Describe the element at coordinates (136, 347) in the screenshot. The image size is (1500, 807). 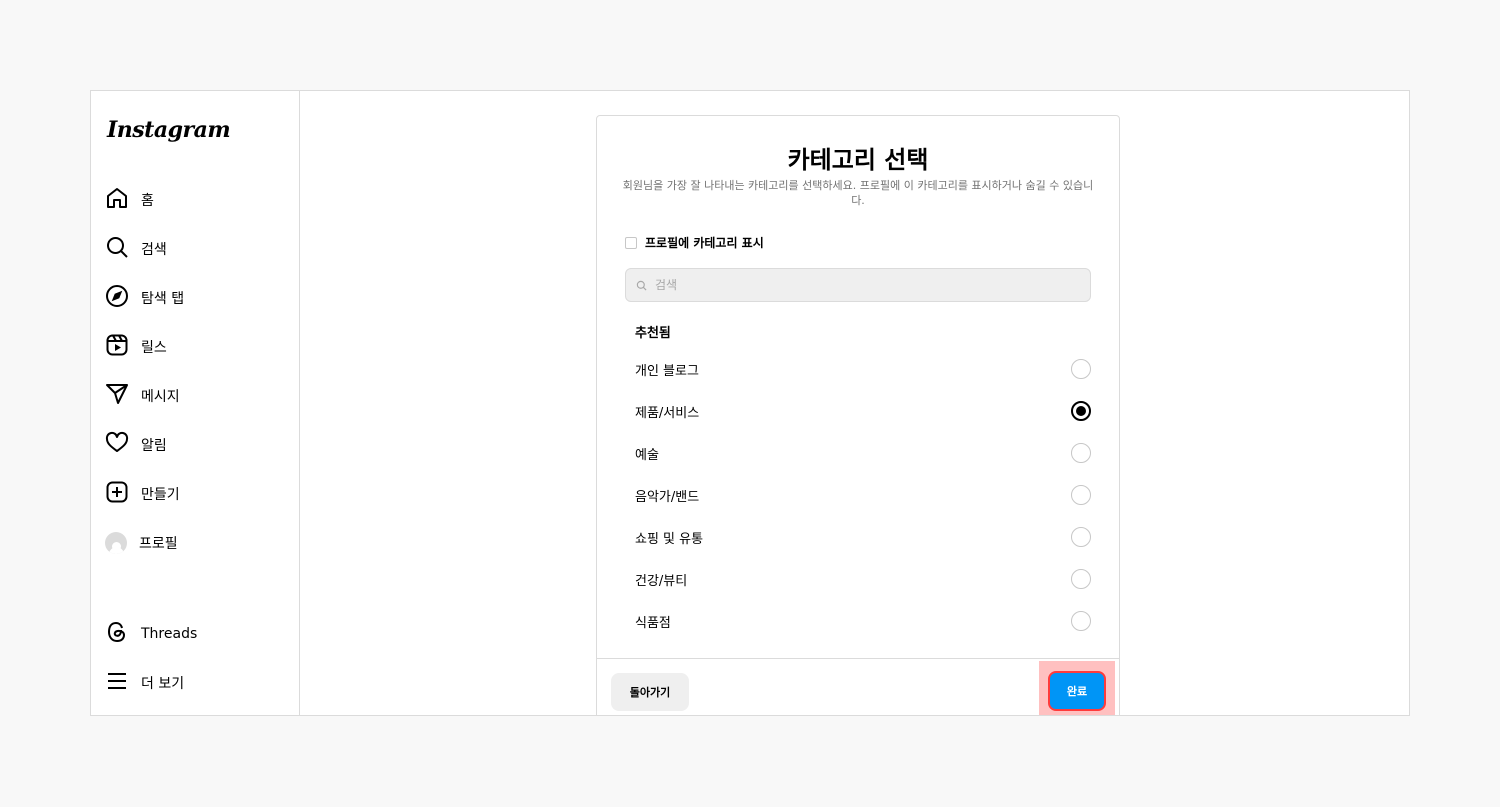
I see `sidebar-item-reels: 릴스` at that location.